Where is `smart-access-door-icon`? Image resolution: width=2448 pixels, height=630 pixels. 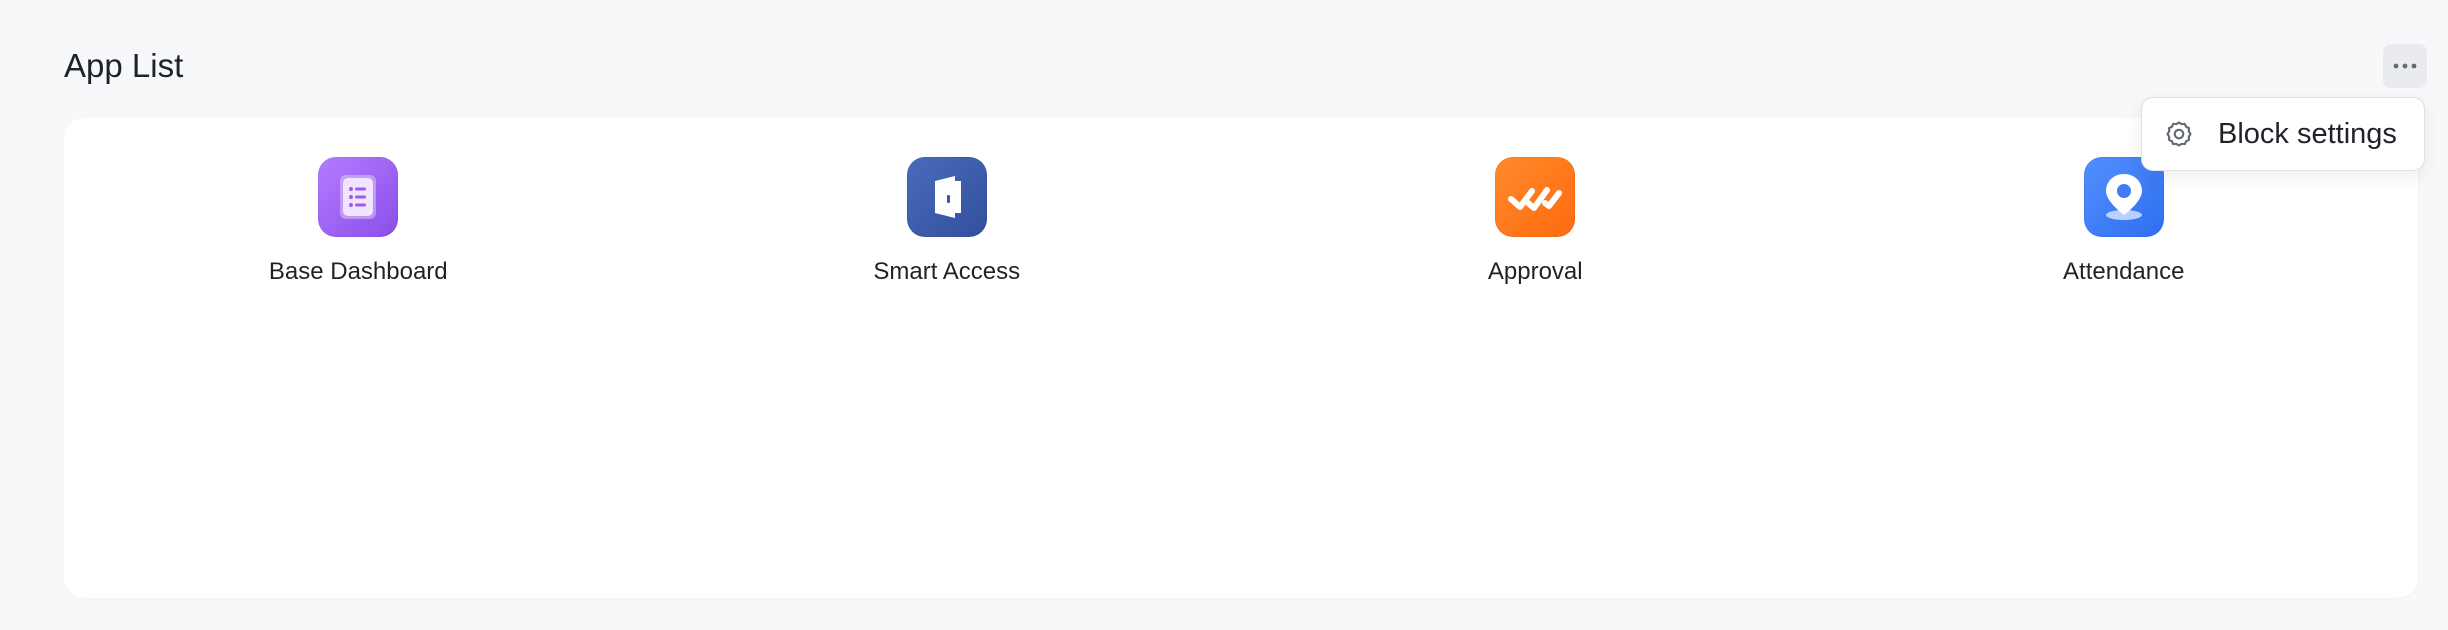
smart-access-door-icon is located at coordinates (946, 197).